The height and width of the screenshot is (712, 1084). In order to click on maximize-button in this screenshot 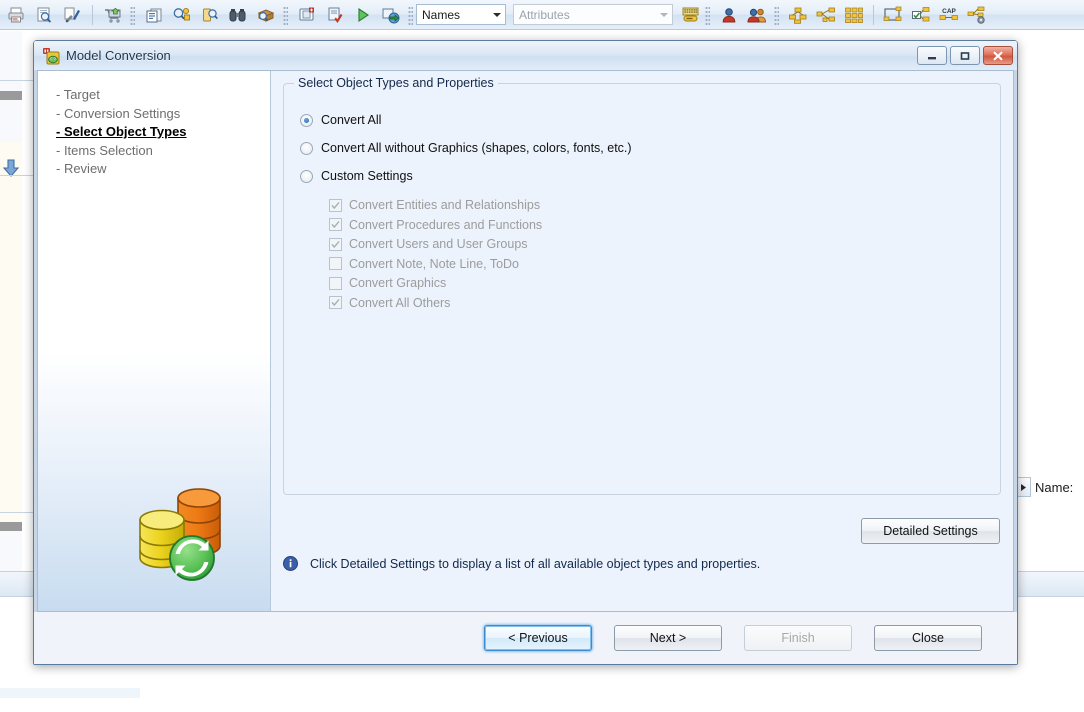, I will do `click(965, 55)`.